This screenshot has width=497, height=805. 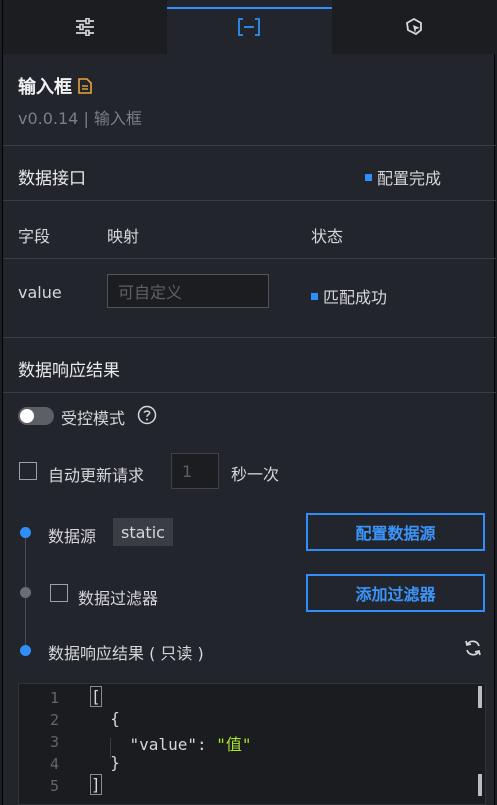 What do you see at coordinates (110, 748) in the screenshot?
I see `indent-guide` at bounding box center [110, 748].